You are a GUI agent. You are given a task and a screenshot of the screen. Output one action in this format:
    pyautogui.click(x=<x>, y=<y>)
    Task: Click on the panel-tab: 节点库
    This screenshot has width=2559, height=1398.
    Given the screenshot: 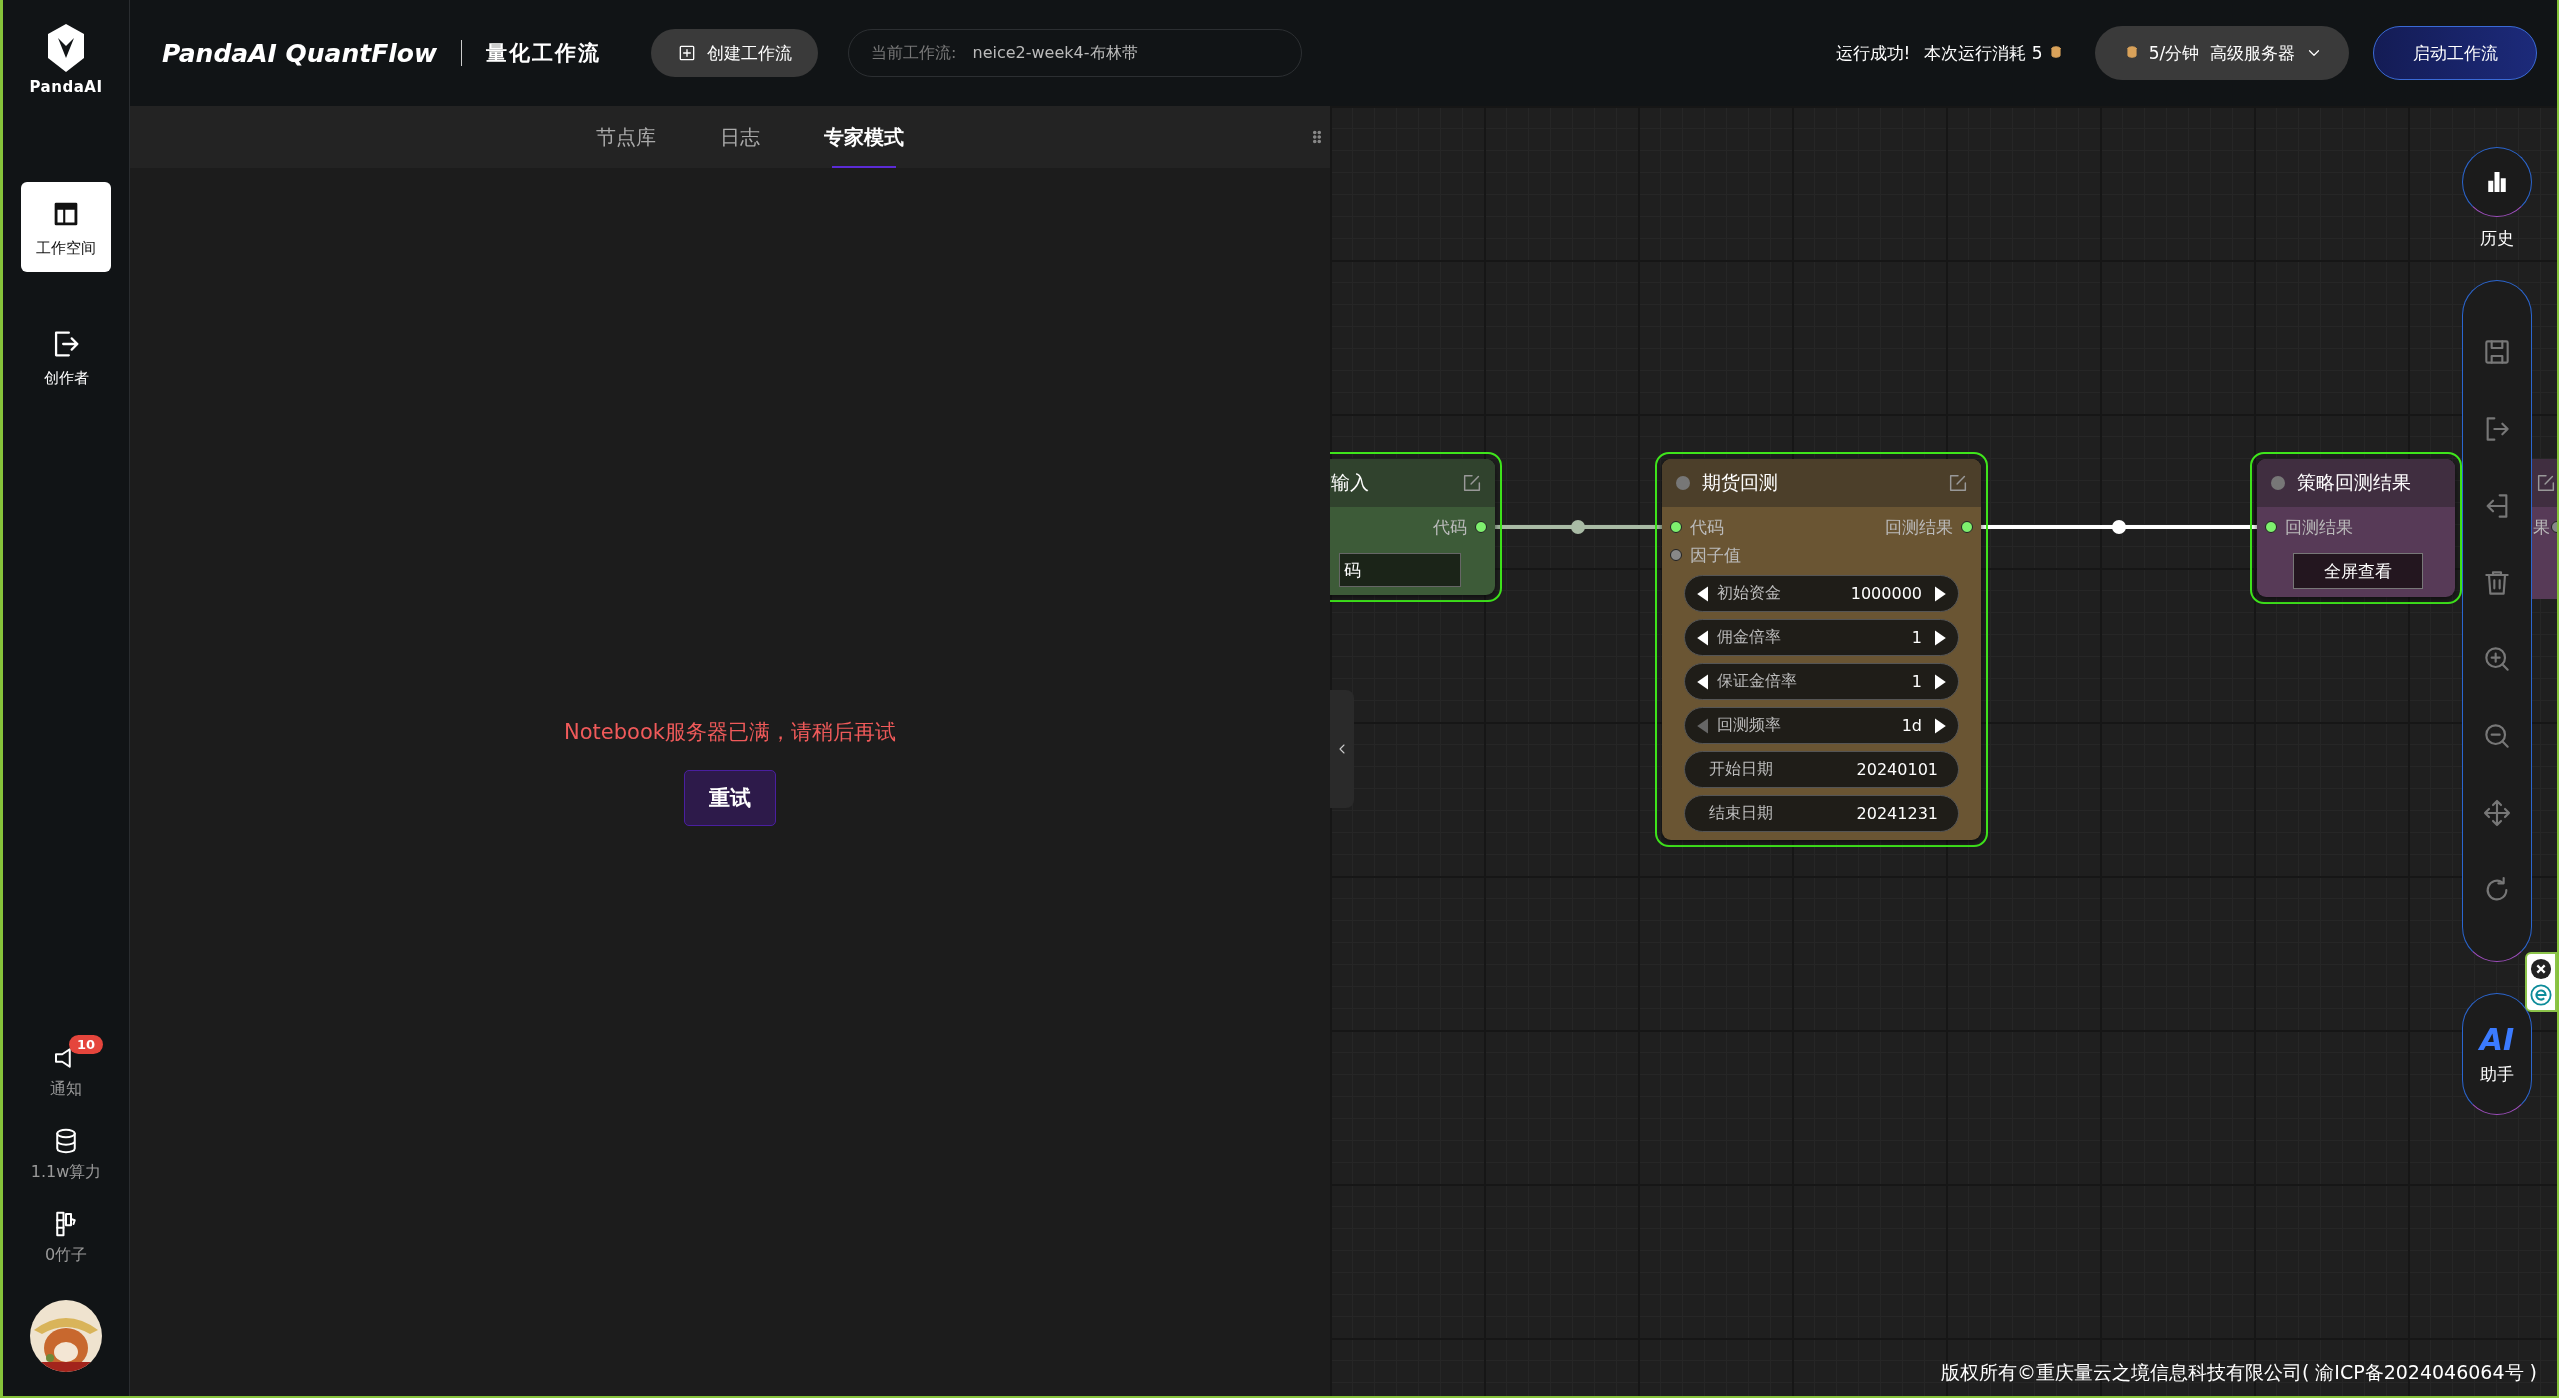 What is the action you would take?
    pyautogui.click(x=626, y=137)
    